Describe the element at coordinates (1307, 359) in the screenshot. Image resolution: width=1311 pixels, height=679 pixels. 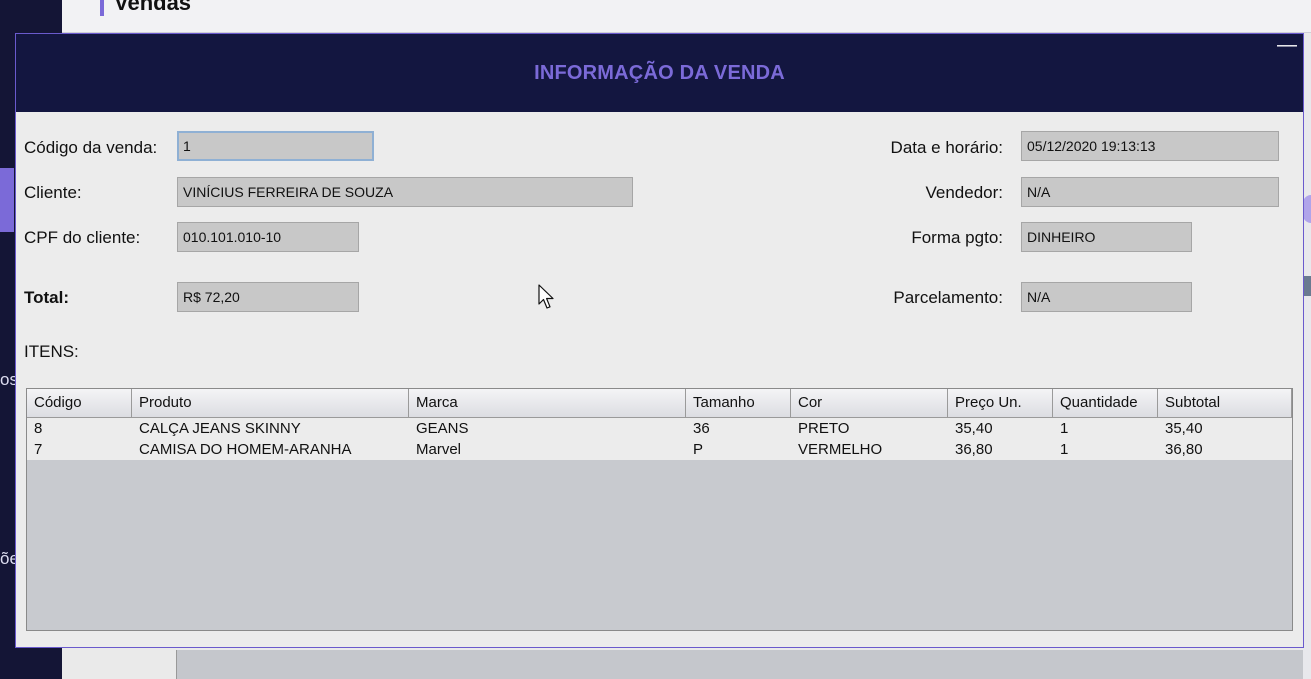
I see `background-right-strip` at that location.